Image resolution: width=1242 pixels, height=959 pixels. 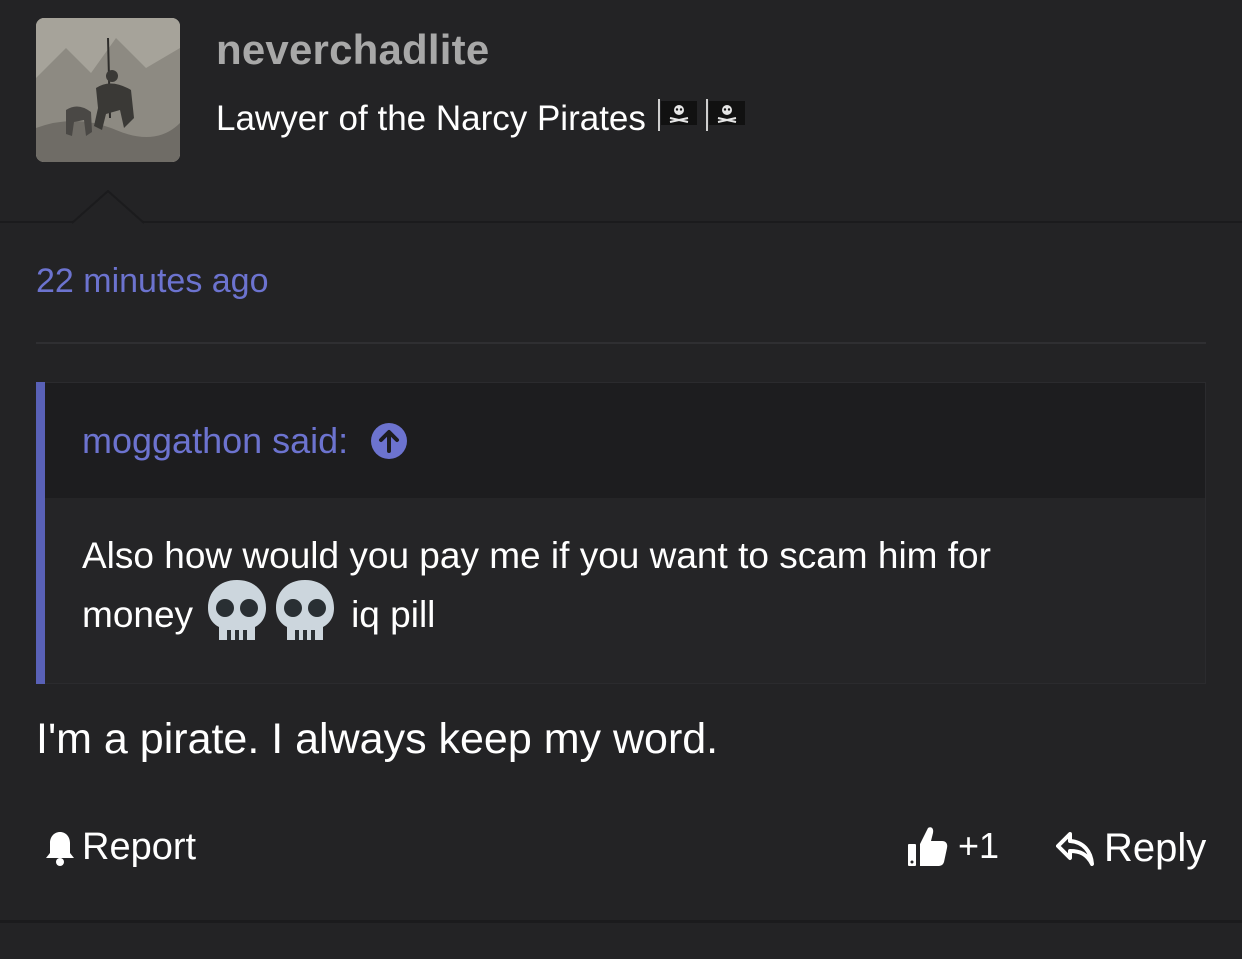 I want to click on separator, so click(x=621, y=343).